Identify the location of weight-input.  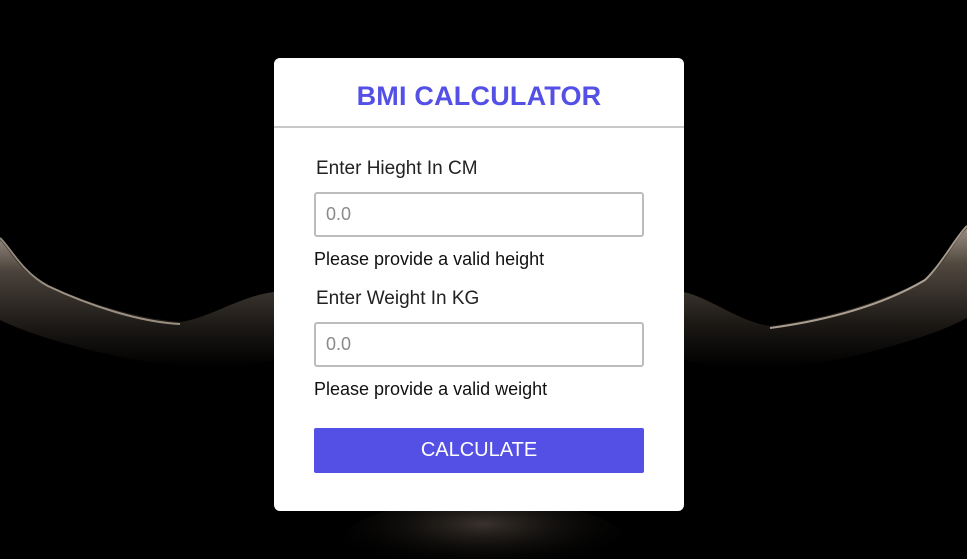
(479, 344).